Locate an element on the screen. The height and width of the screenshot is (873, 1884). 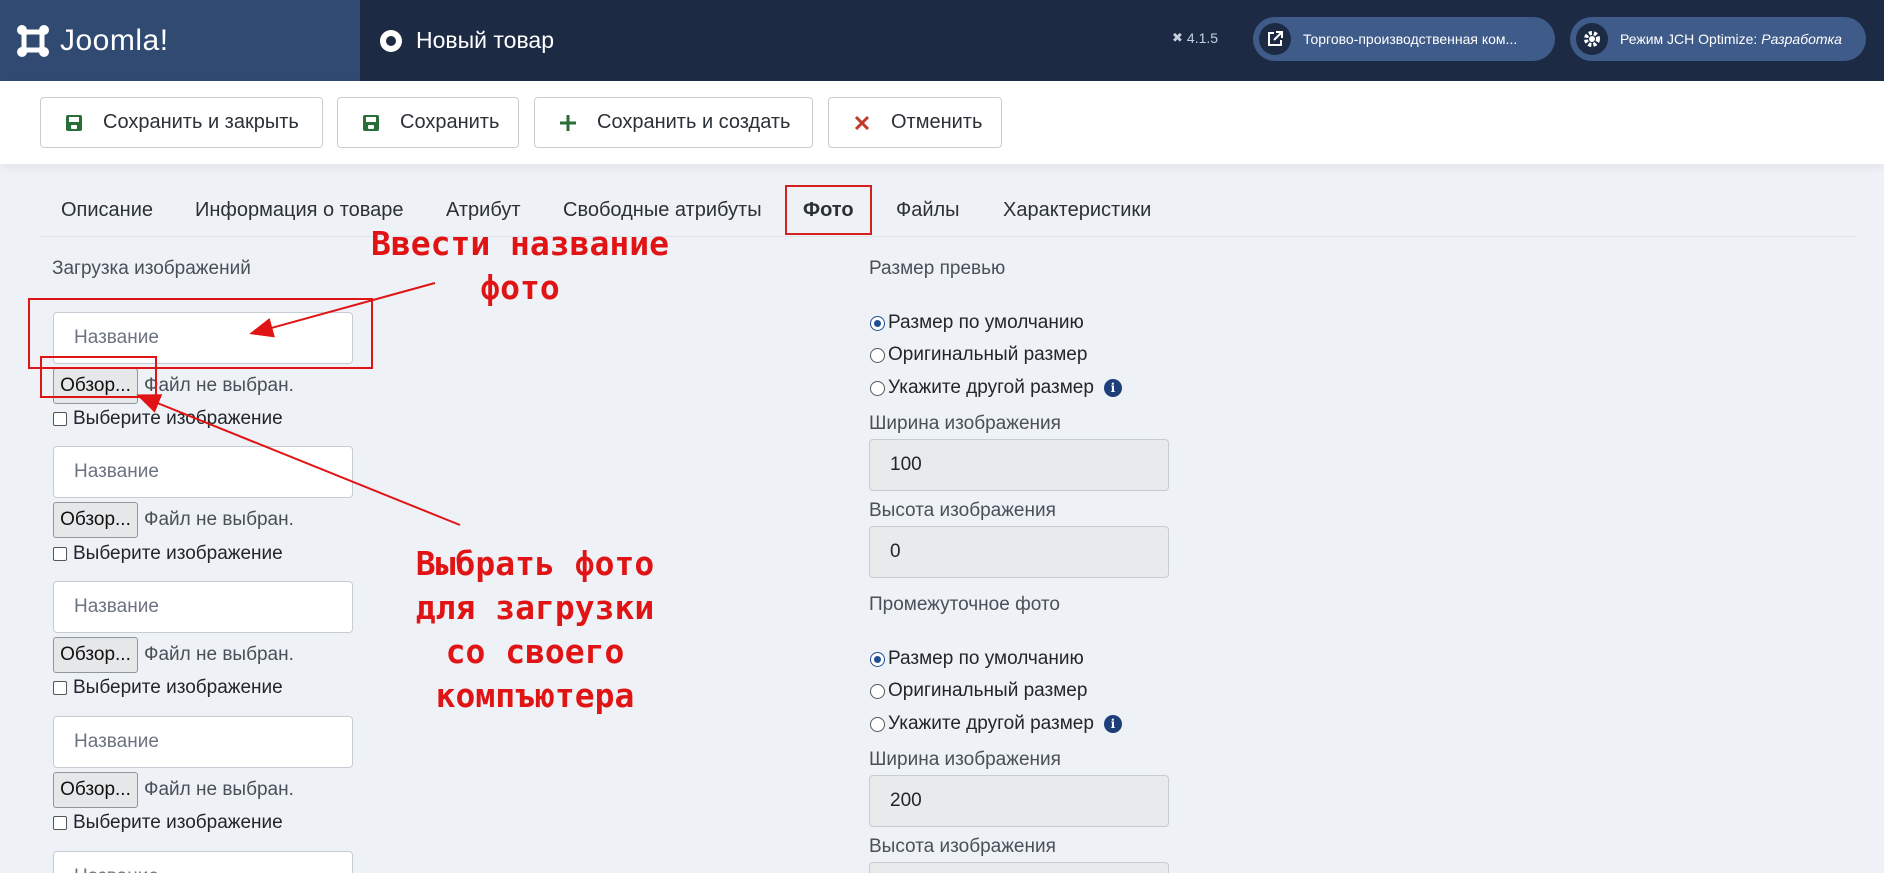
annotation-arrows is located at coordinates (298, 404).